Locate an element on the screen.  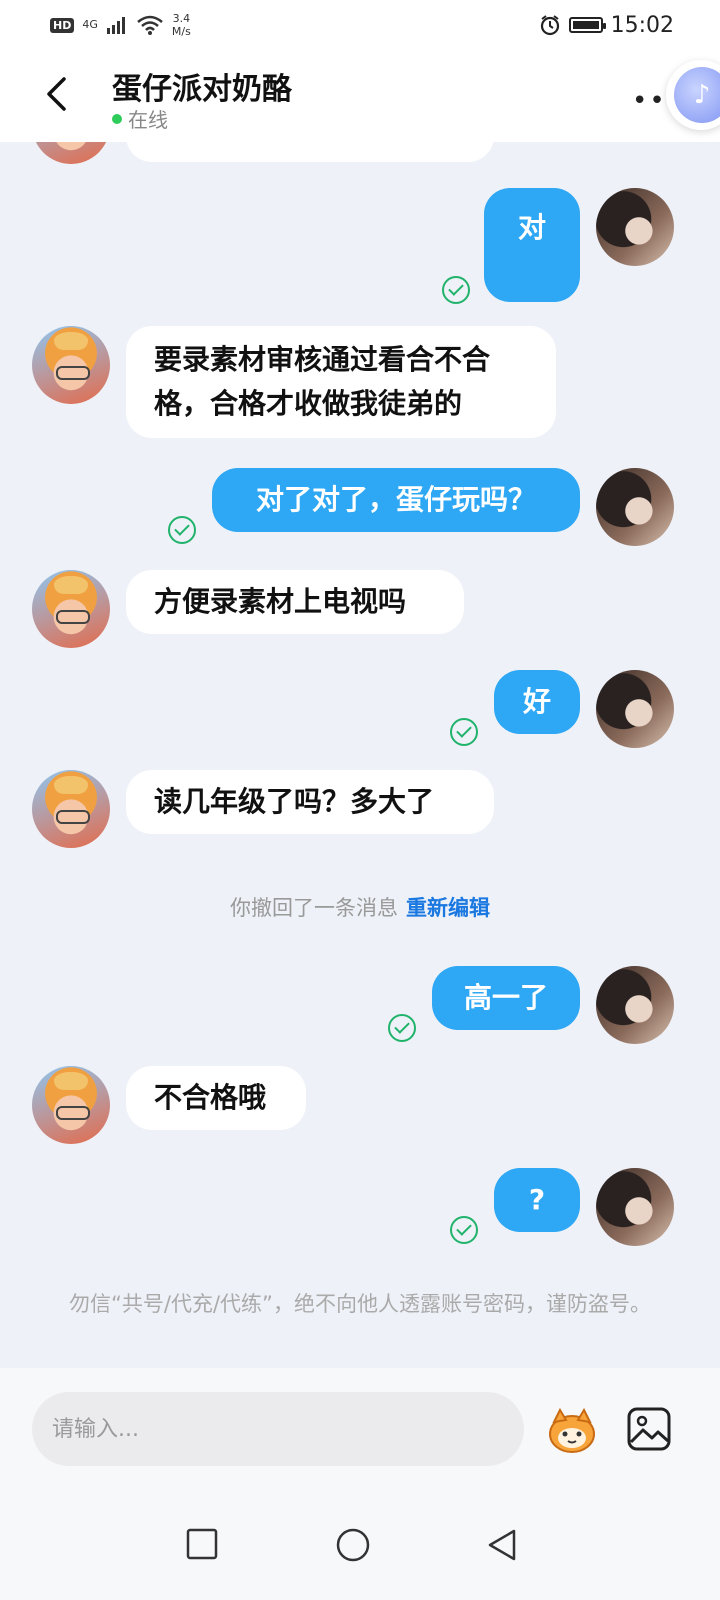
message-bubble-incoming: 不合格哦 is located at coordinates (216, 1098).